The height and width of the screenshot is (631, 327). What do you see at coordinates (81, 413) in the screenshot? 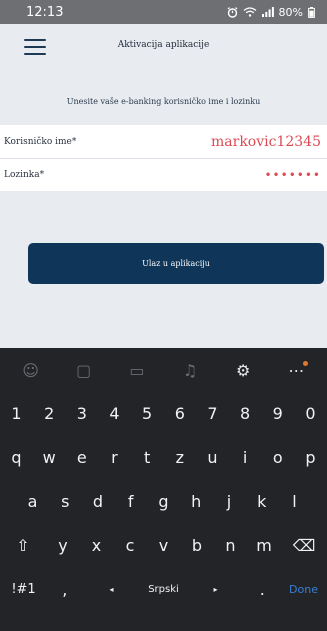
I see `key-3: 3` at bounding box center [81, 413].